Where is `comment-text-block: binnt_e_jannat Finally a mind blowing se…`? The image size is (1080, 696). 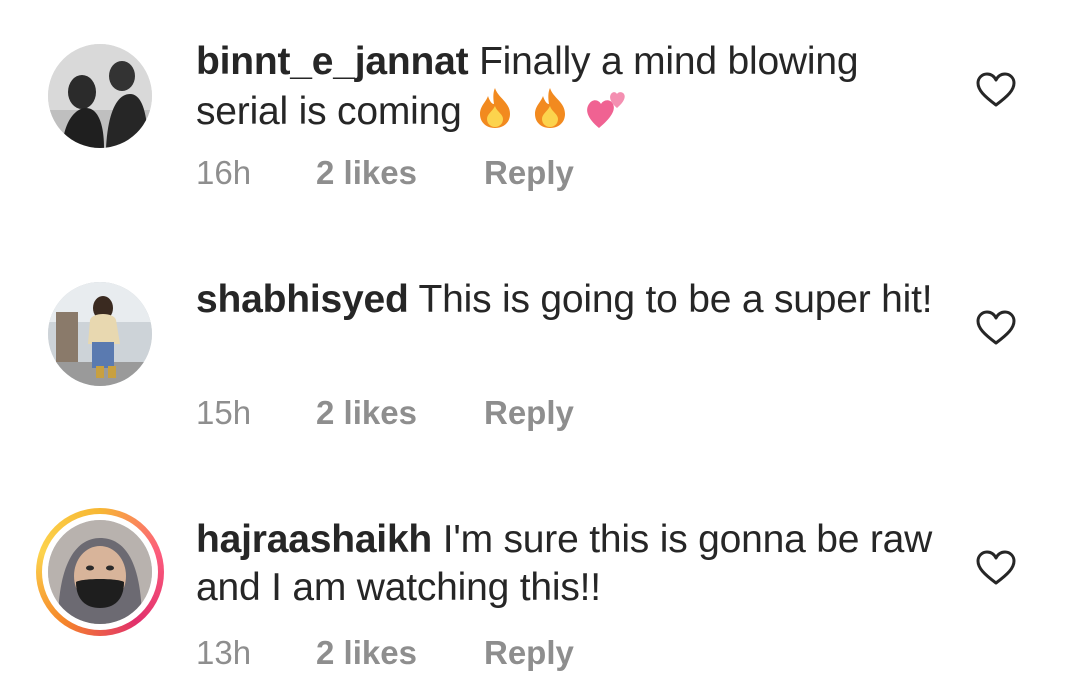 comment-text-block: binnt_e_jannat Finally a mind blowing se… is located at coordinates (566, 90).